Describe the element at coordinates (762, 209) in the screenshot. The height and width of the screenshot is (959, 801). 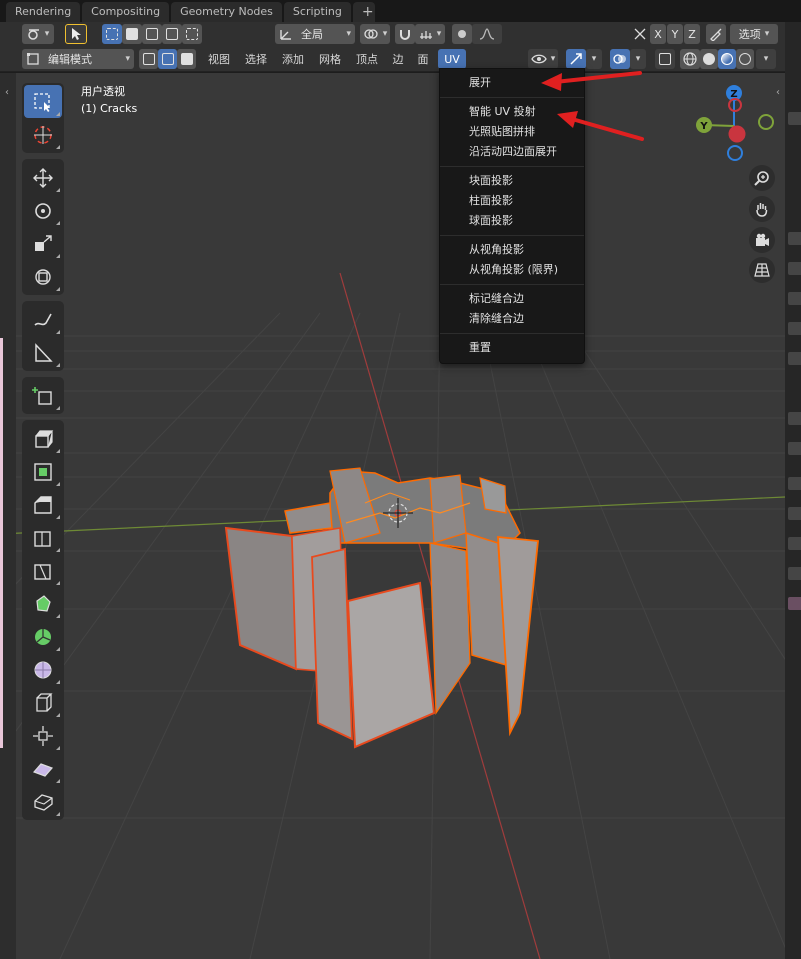
I see `pan-button` at that location.